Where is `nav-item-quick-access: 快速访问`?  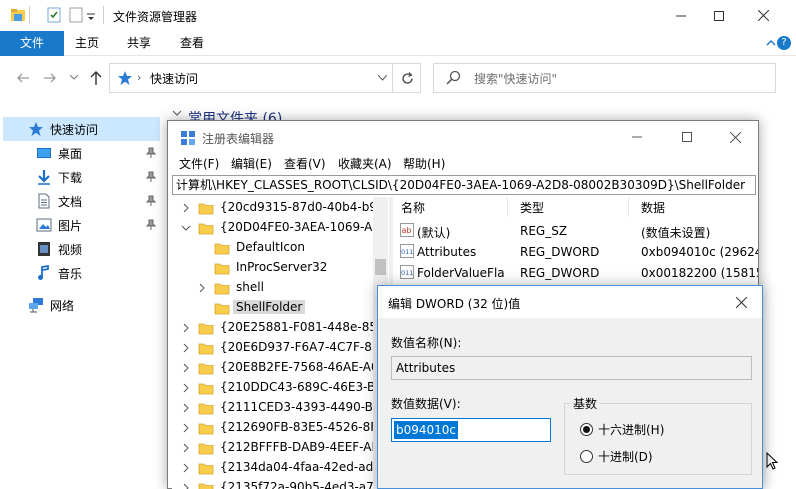
nav-item-quick-access: 快速访问 is located at coordinates (63, 129).